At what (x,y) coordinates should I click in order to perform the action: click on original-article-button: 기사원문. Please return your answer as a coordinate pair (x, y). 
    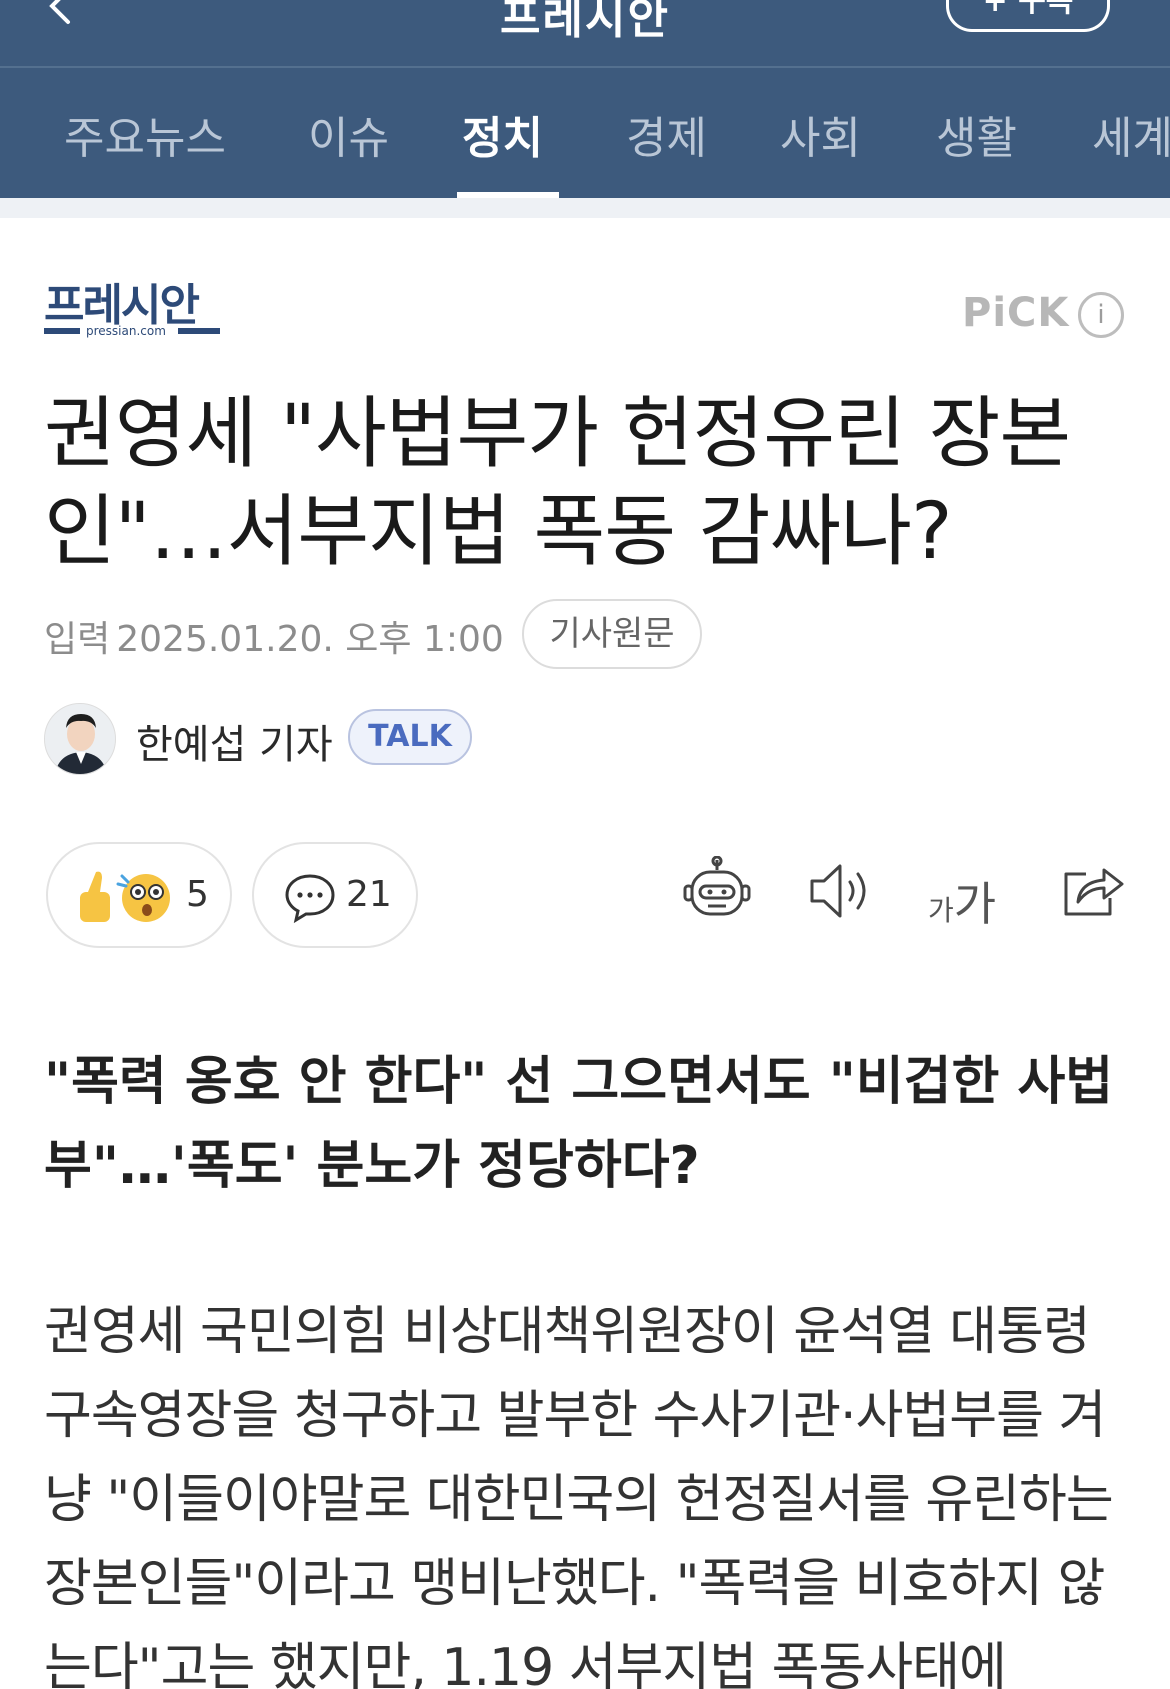
    Looking at the image, I should click on (612, 634).